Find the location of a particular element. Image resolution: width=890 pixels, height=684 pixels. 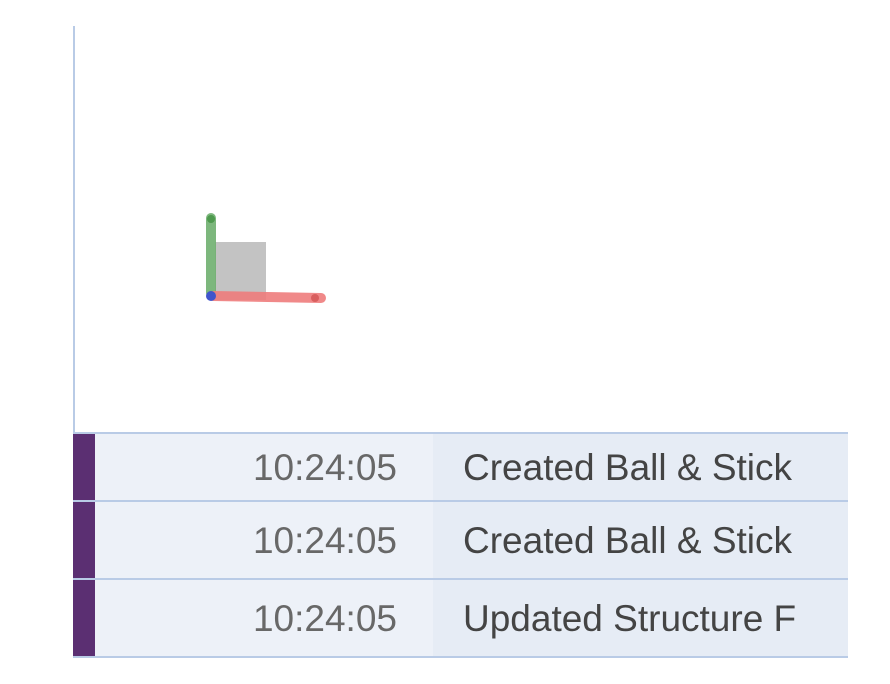

z-axis-dot is located at coordinates (211, 296).